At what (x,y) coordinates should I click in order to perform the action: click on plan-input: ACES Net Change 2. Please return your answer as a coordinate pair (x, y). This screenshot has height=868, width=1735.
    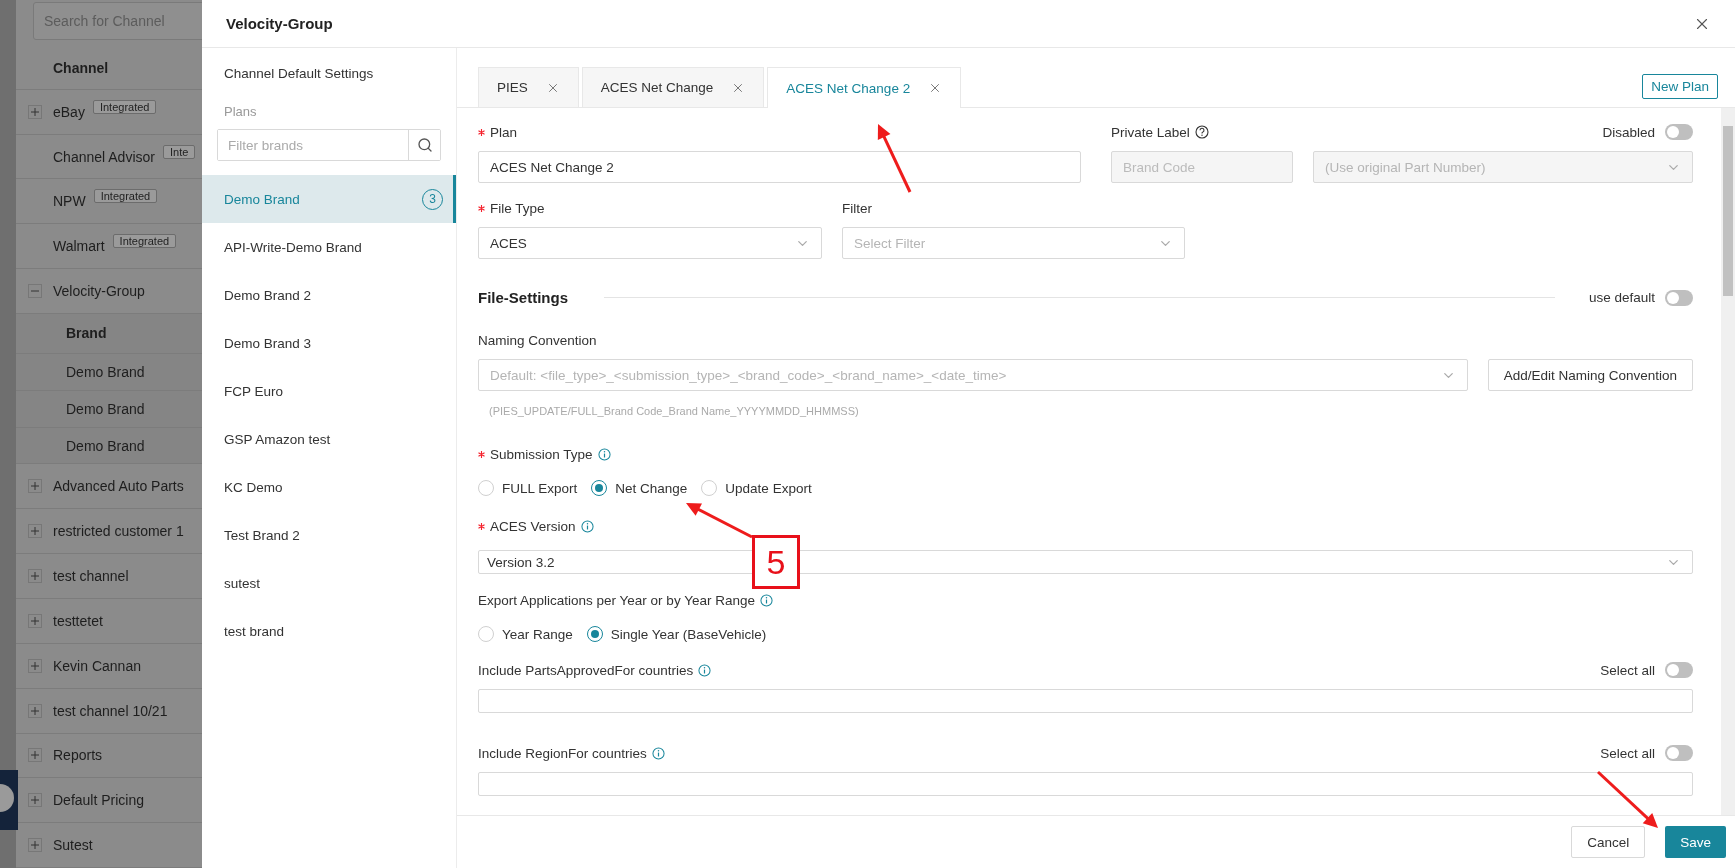
    Looking at the image, I should click on (779, 167).